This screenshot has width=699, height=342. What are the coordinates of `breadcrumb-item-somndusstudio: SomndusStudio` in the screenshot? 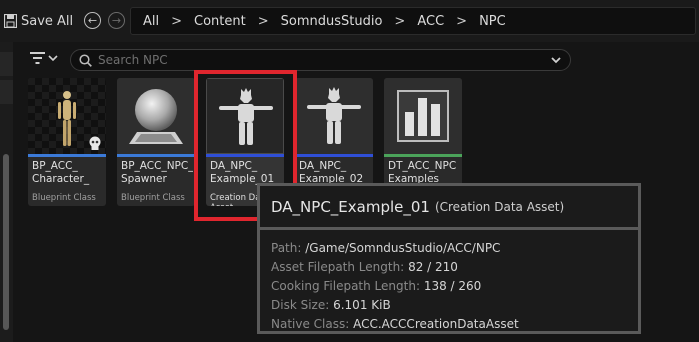 It's located at (326, 21).